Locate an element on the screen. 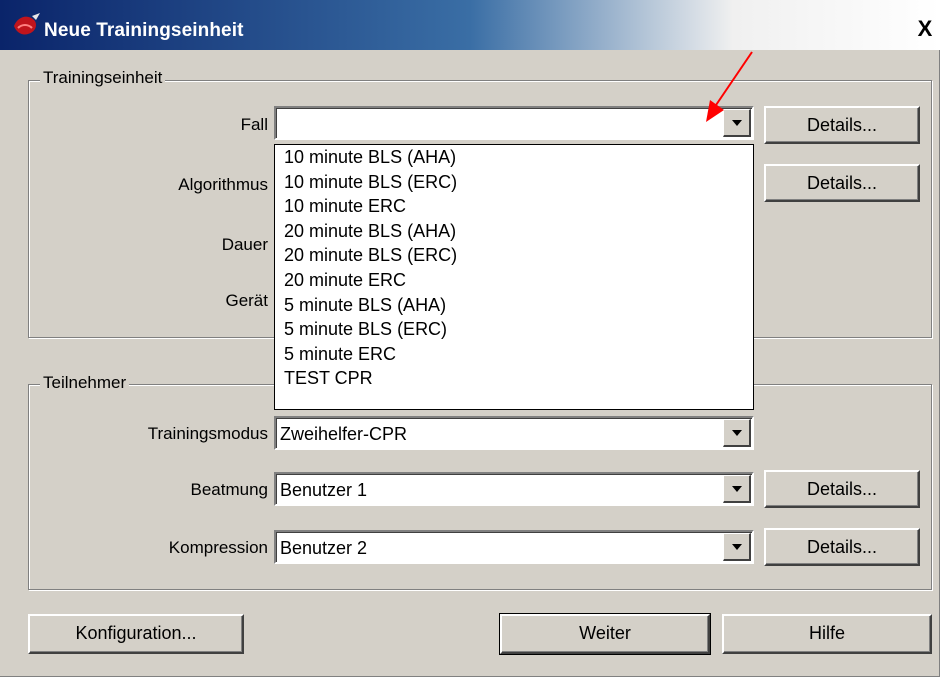 Image resolution: width=940 pixels, height=677 pixels. algorithmus-label: Algorithmus is located at coordinates (223, 184).